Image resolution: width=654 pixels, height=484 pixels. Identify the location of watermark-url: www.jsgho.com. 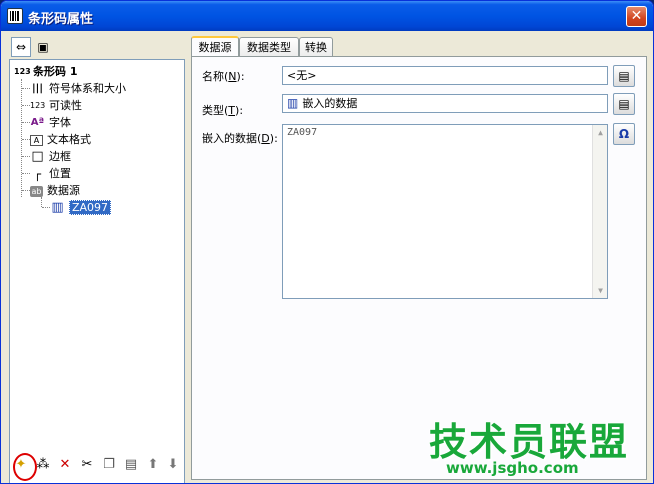
(512, 468).